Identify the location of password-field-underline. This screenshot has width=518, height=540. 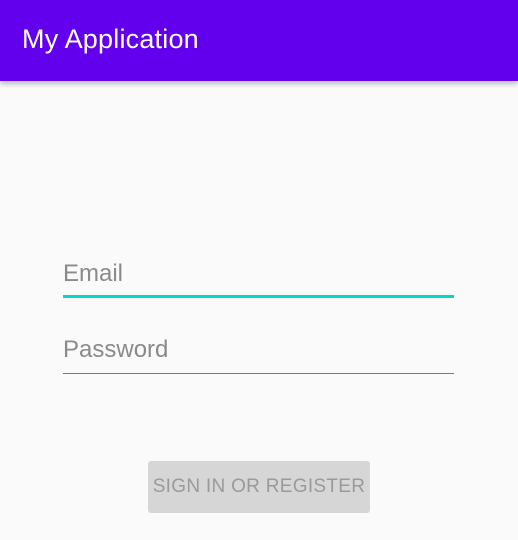
(258, 373).